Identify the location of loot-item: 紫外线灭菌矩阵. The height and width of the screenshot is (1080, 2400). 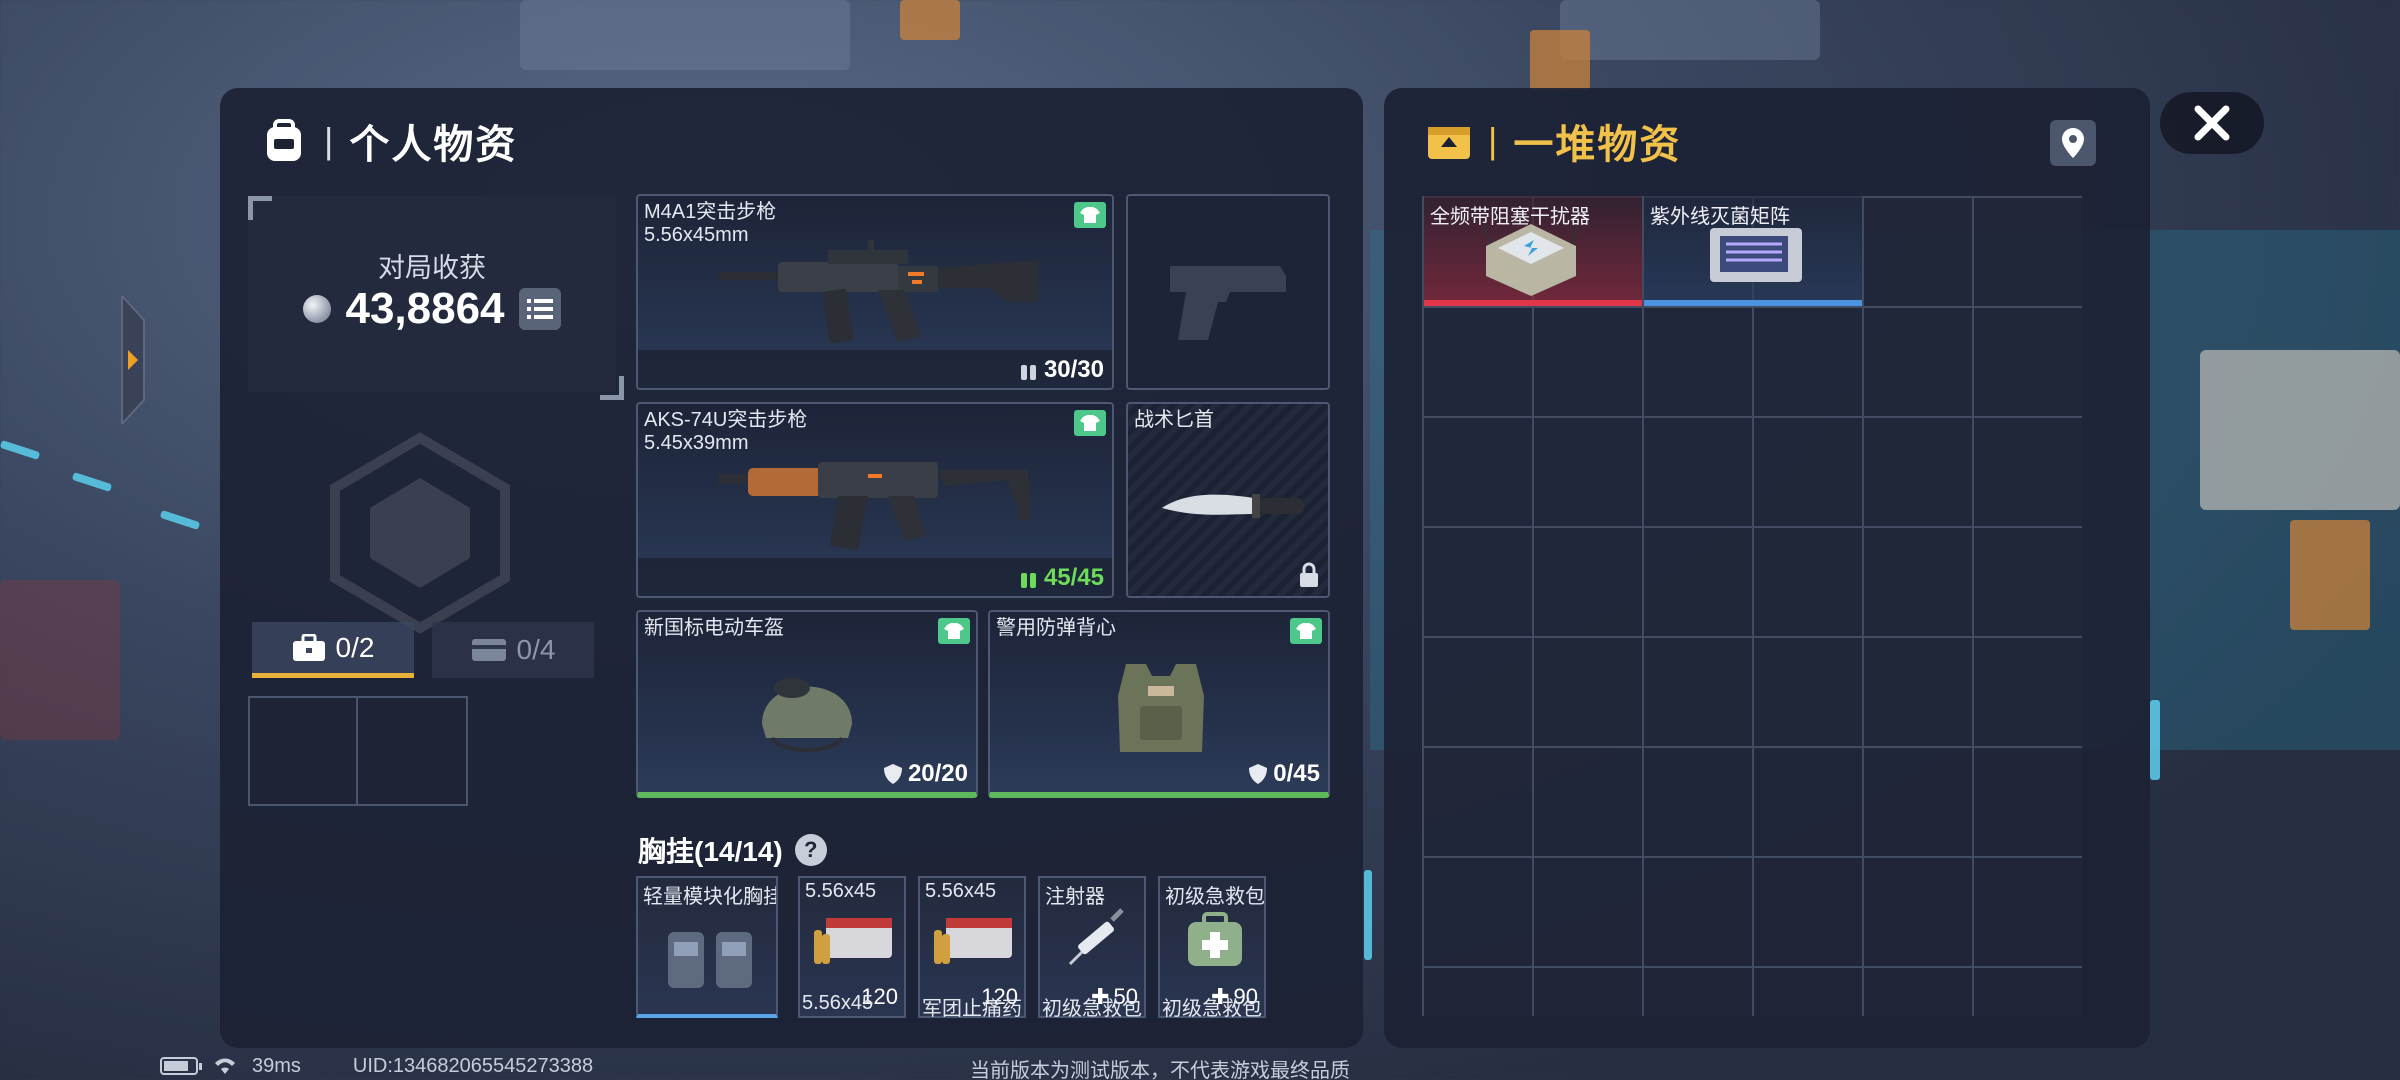
(1753, 251).